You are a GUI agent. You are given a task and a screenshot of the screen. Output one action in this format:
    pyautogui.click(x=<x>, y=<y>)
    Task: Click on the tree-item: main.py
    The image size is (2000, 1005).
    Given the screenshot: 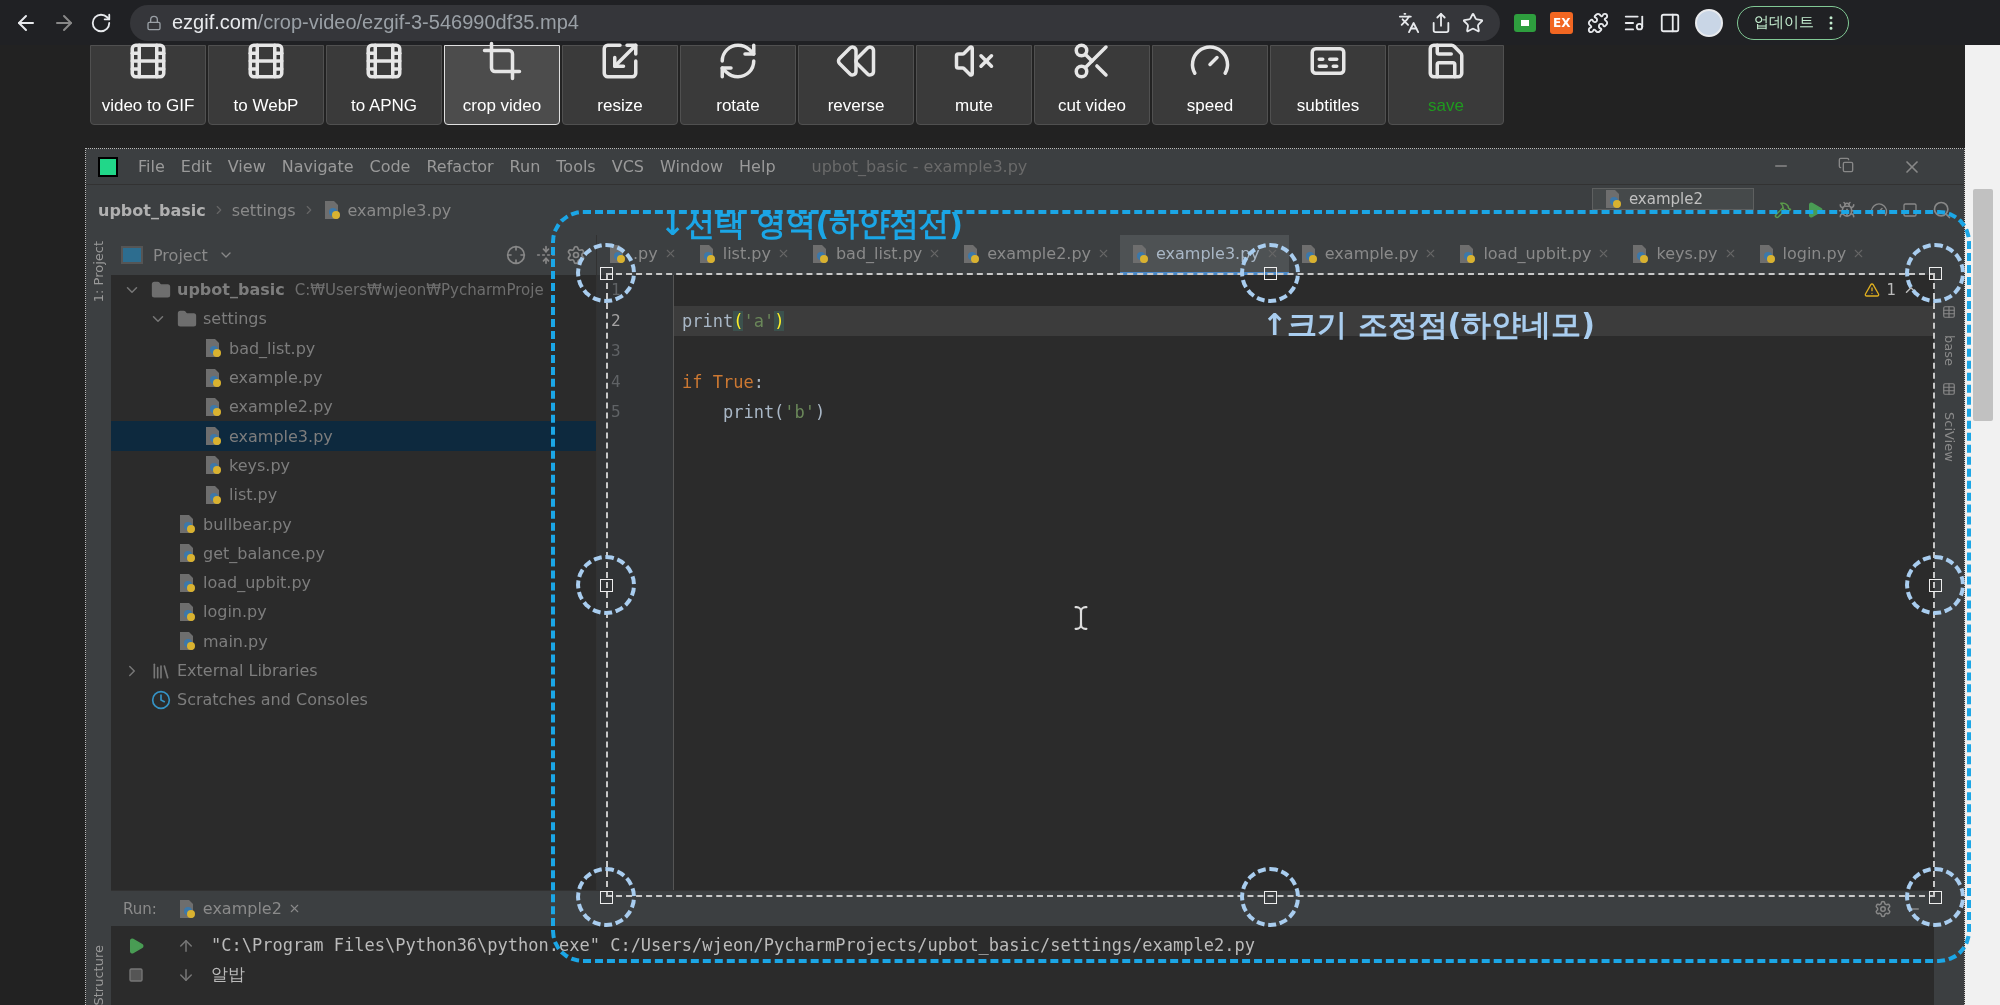 What is the action you would take?
    pyautogui.click(x=353, y=641)
    